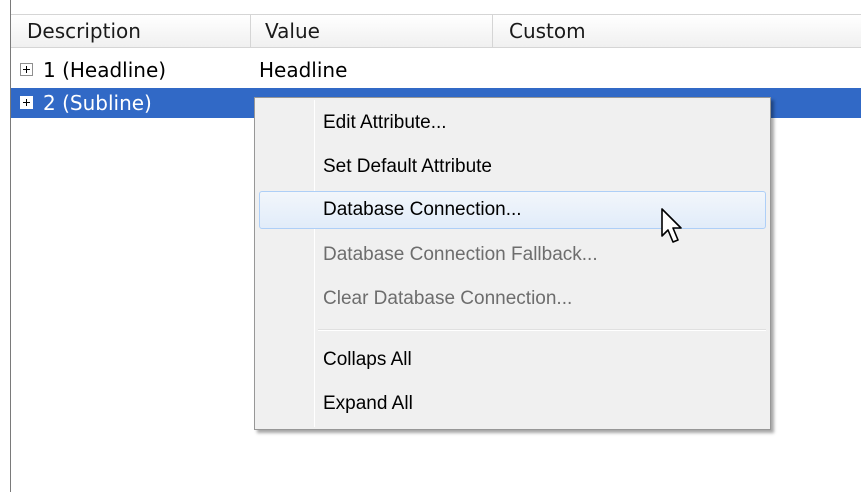  Describe the element at coordinates (436, 70) in the screenshot. I see `tree-row-headline: 1 (Headline) Headline` at that location.